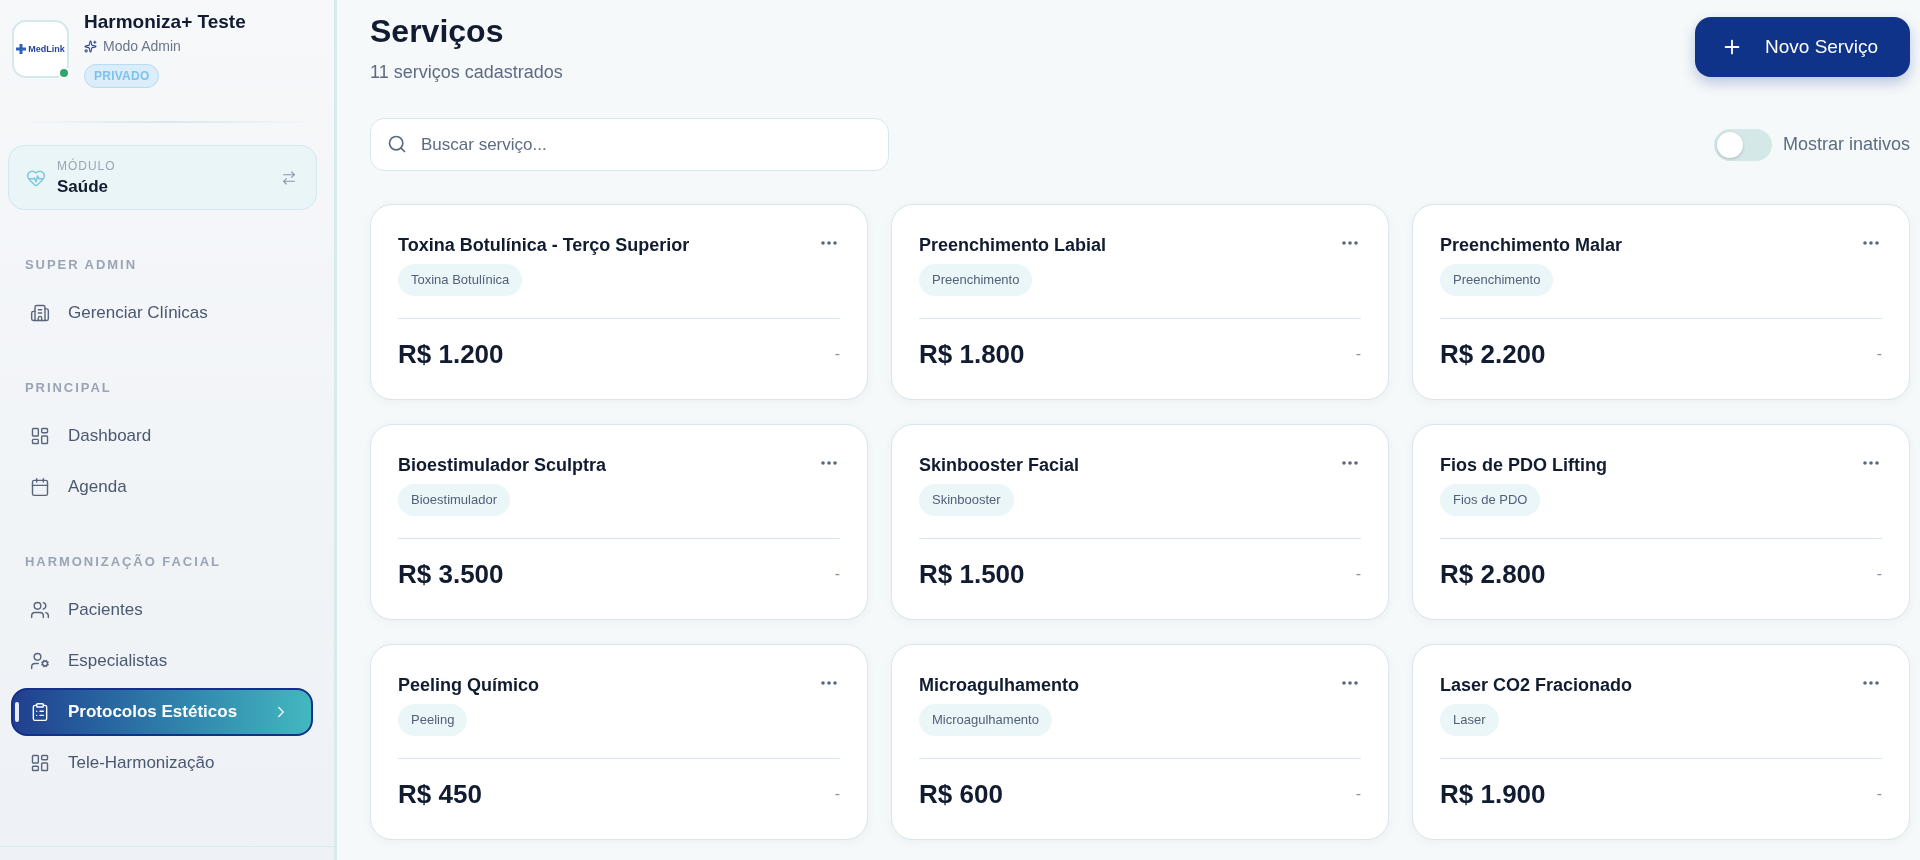 This screenshot has height=860, width=1920. I want to click on active-indicator-icon, so click(17, 712).